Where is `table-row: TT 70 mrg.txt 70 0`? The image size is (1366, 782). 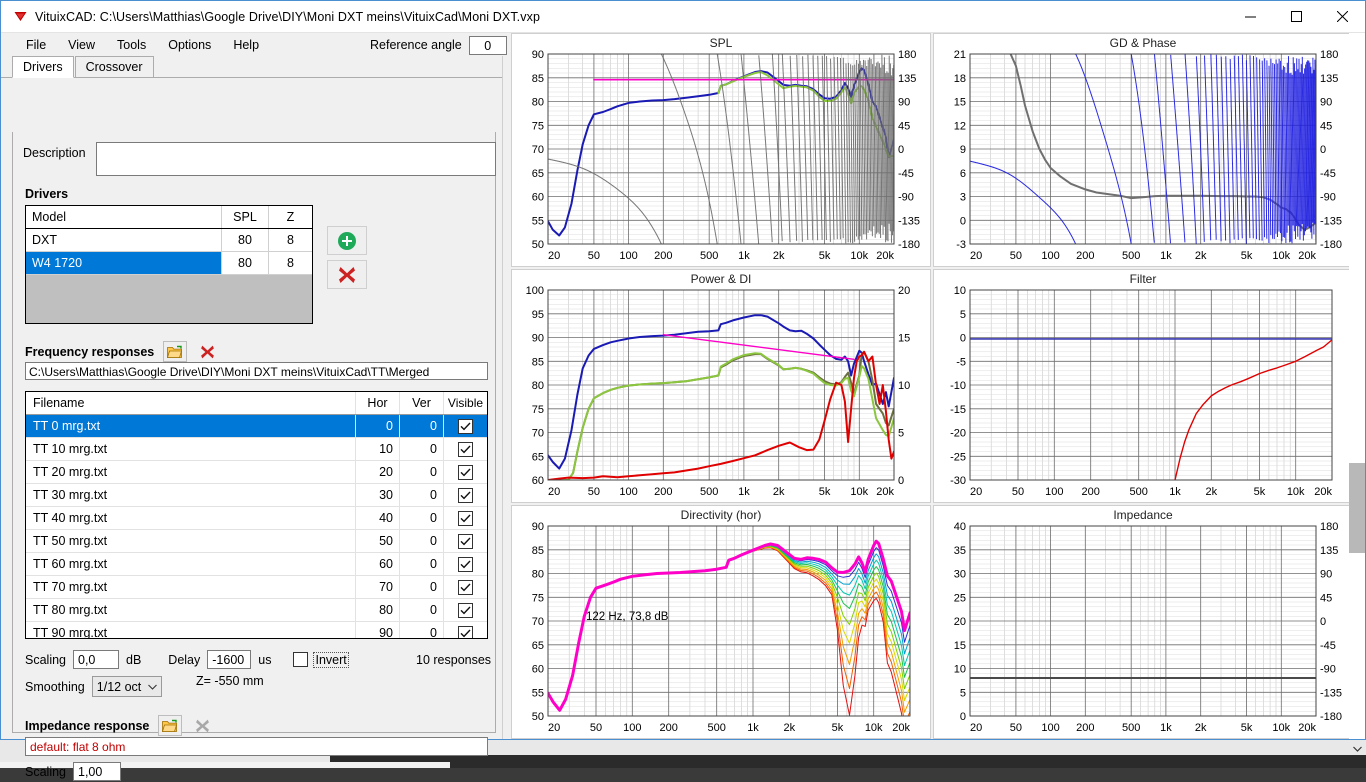 table-row: TT 70 mrg.txt 70 0 is located at coordinates (256, 587).